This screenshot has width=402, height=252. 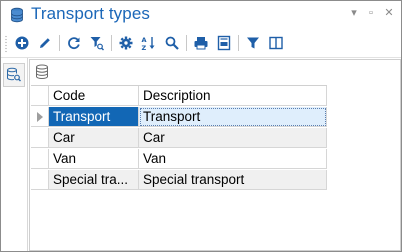 What do you see at coordinates (233, 117) in the screenshot?
I see `cell-description: Transport` at bounding box center [233, 117].